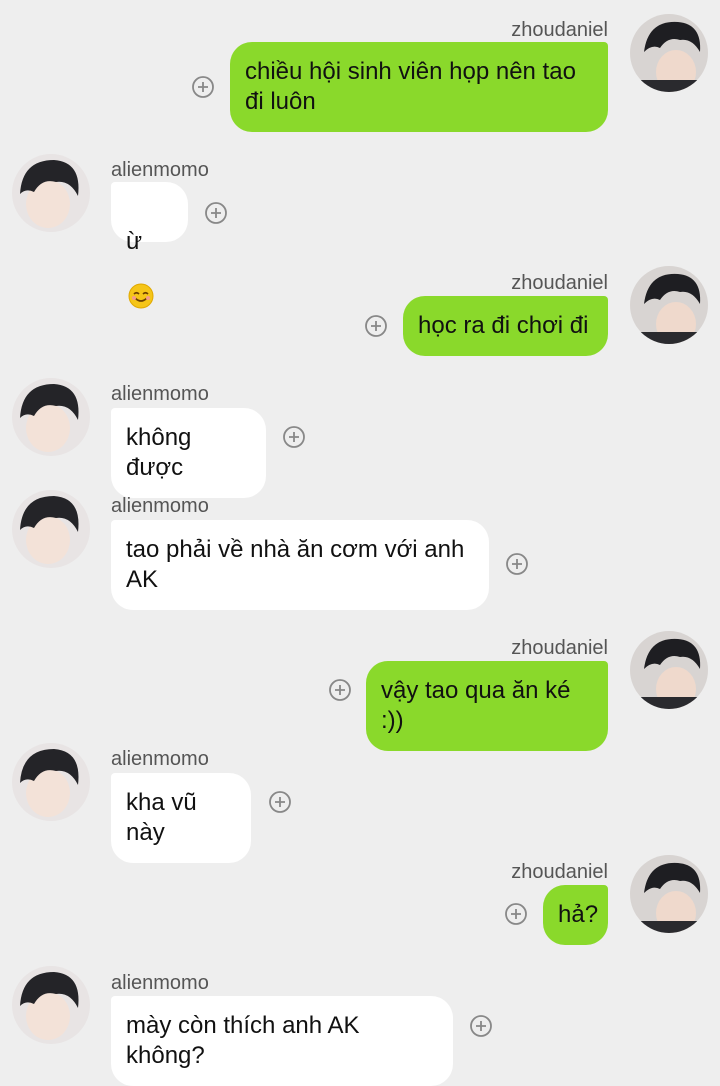  I want to click on message-text: ừ, so click(134, 241).